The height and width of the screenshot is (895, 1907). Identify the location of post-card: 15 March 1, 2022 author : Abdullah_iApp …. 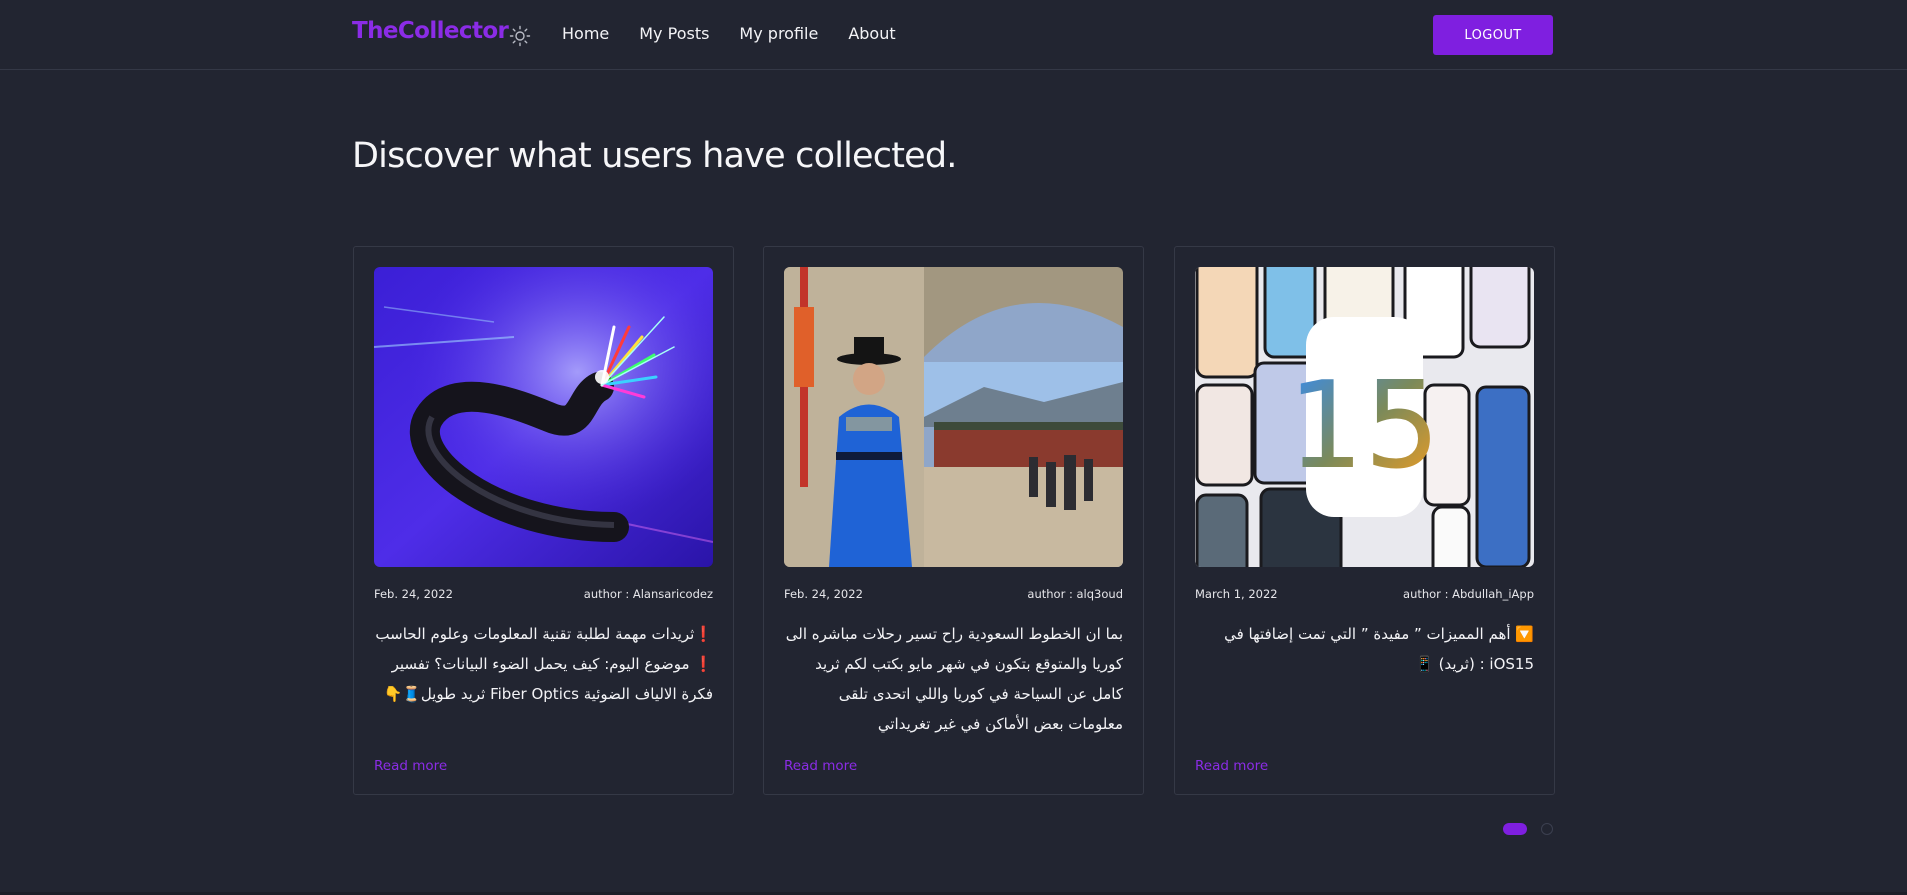
(1364, 520).